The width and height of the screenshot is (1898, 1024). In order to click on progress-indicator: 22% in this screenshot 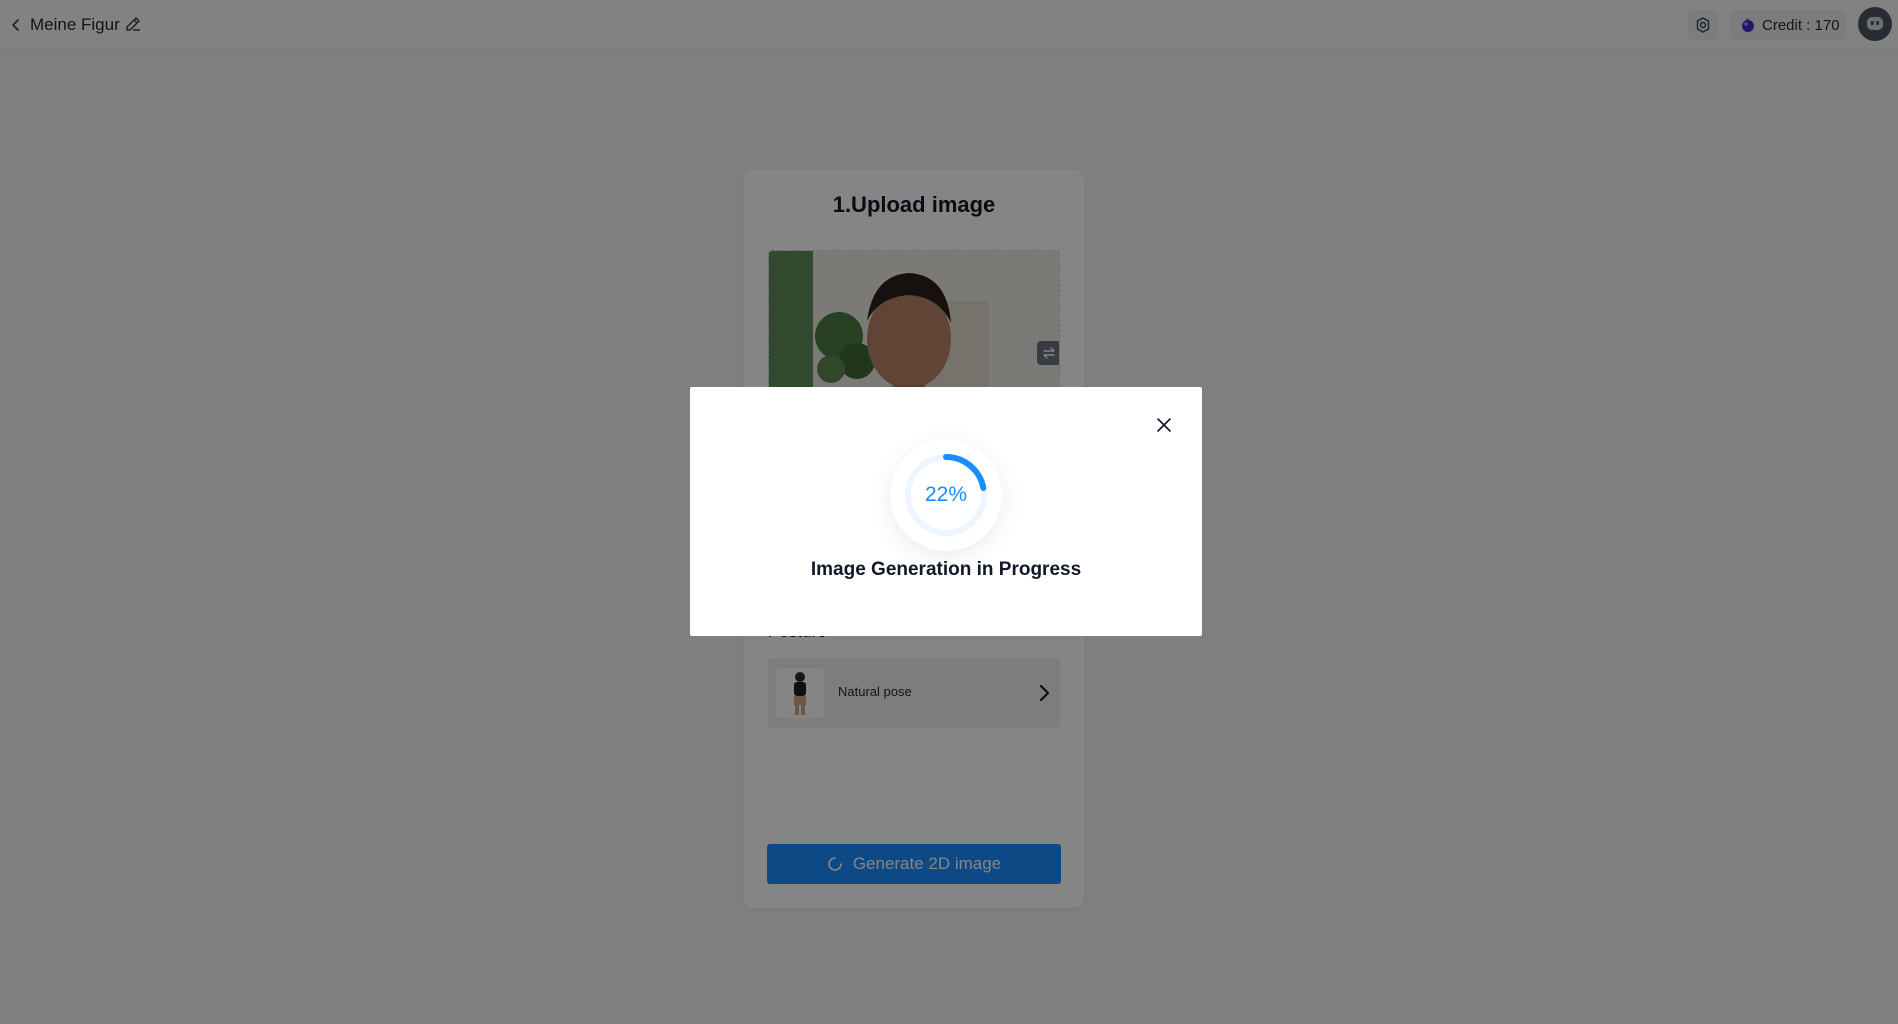, I will do `click(946, 495)`.